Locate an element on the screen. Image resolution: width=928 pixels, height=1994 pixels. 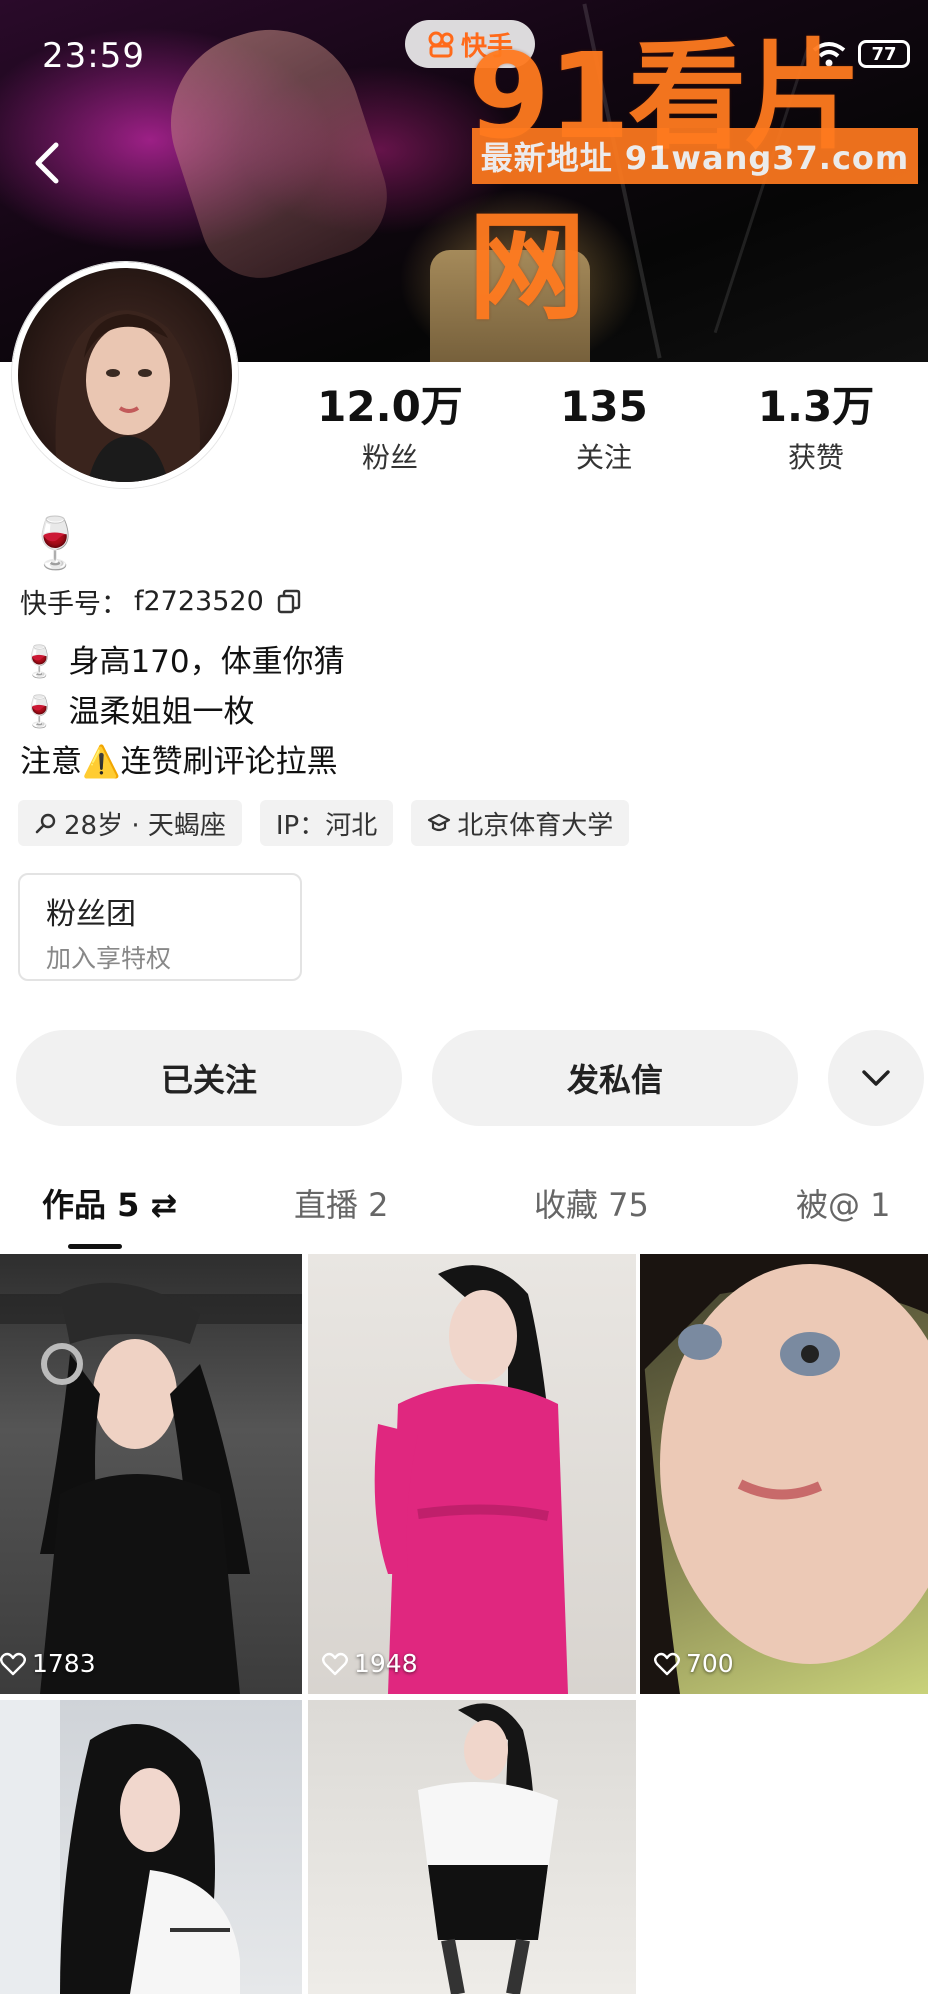
tab-indicator is located at coordinates (95, 1246).